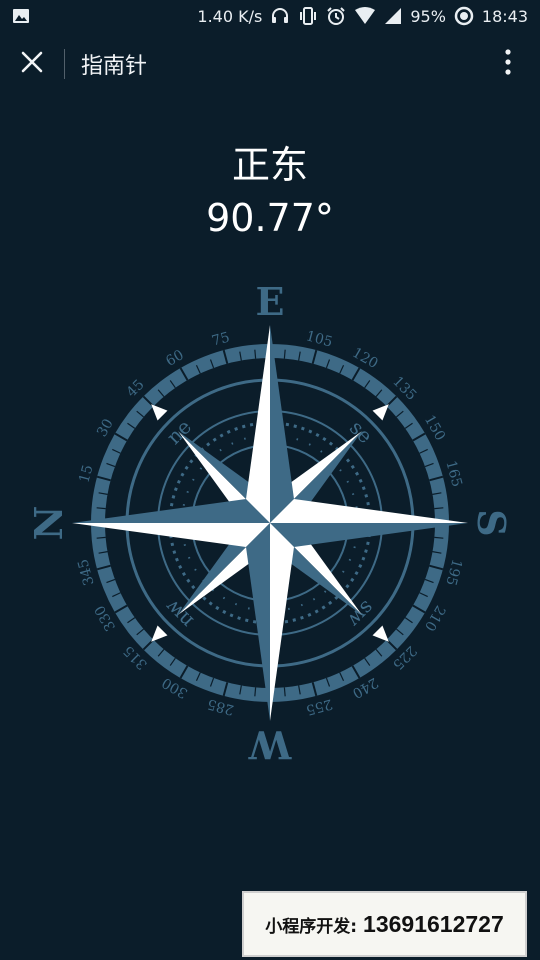 The height and width of the screenshot is (960, 540). I want to click on cardinal-w: W, so click(269, 742).